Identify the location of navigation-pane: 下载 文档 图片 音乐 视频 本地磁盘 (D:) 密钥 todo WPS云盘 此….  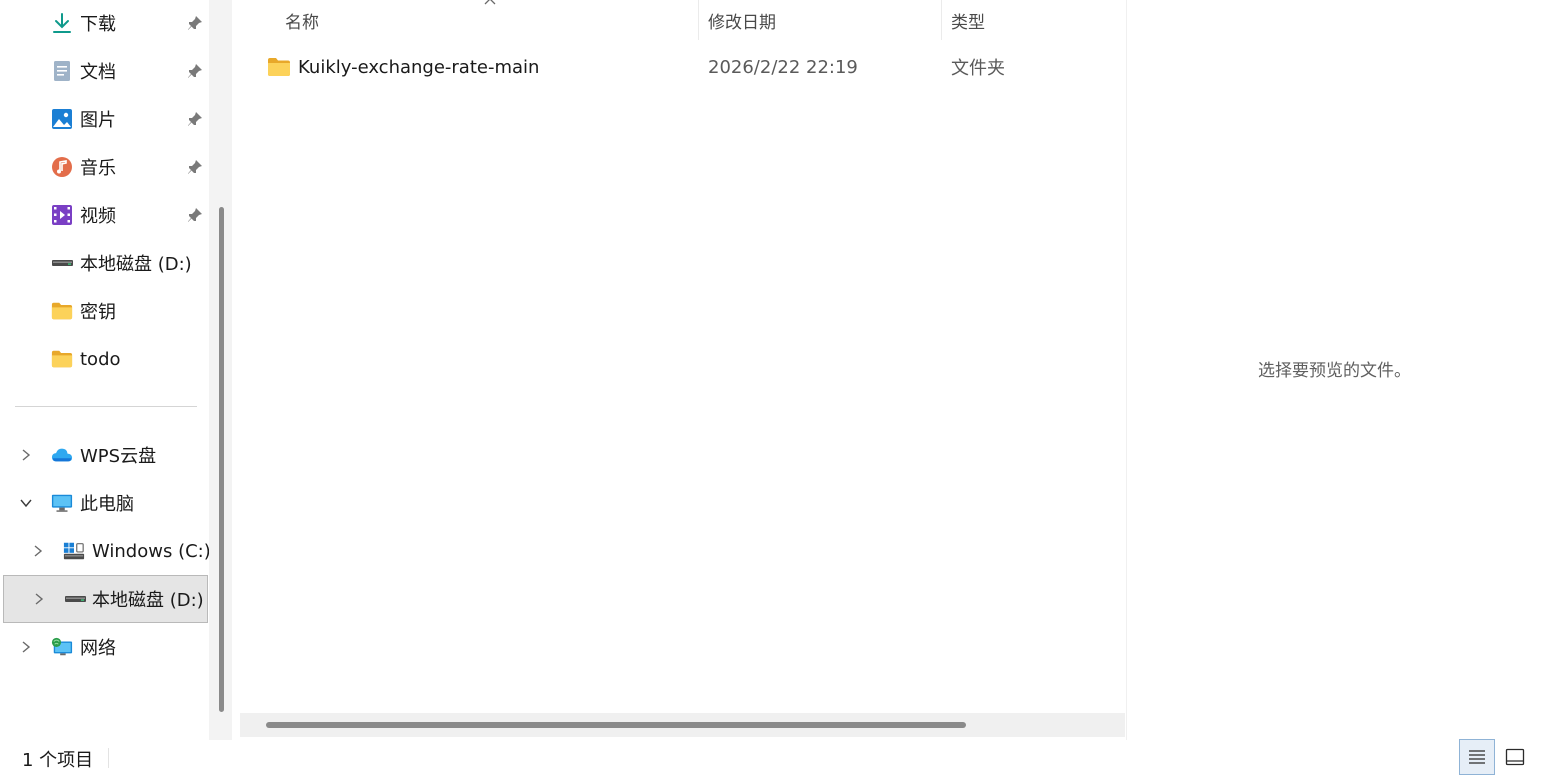
(105, 370).